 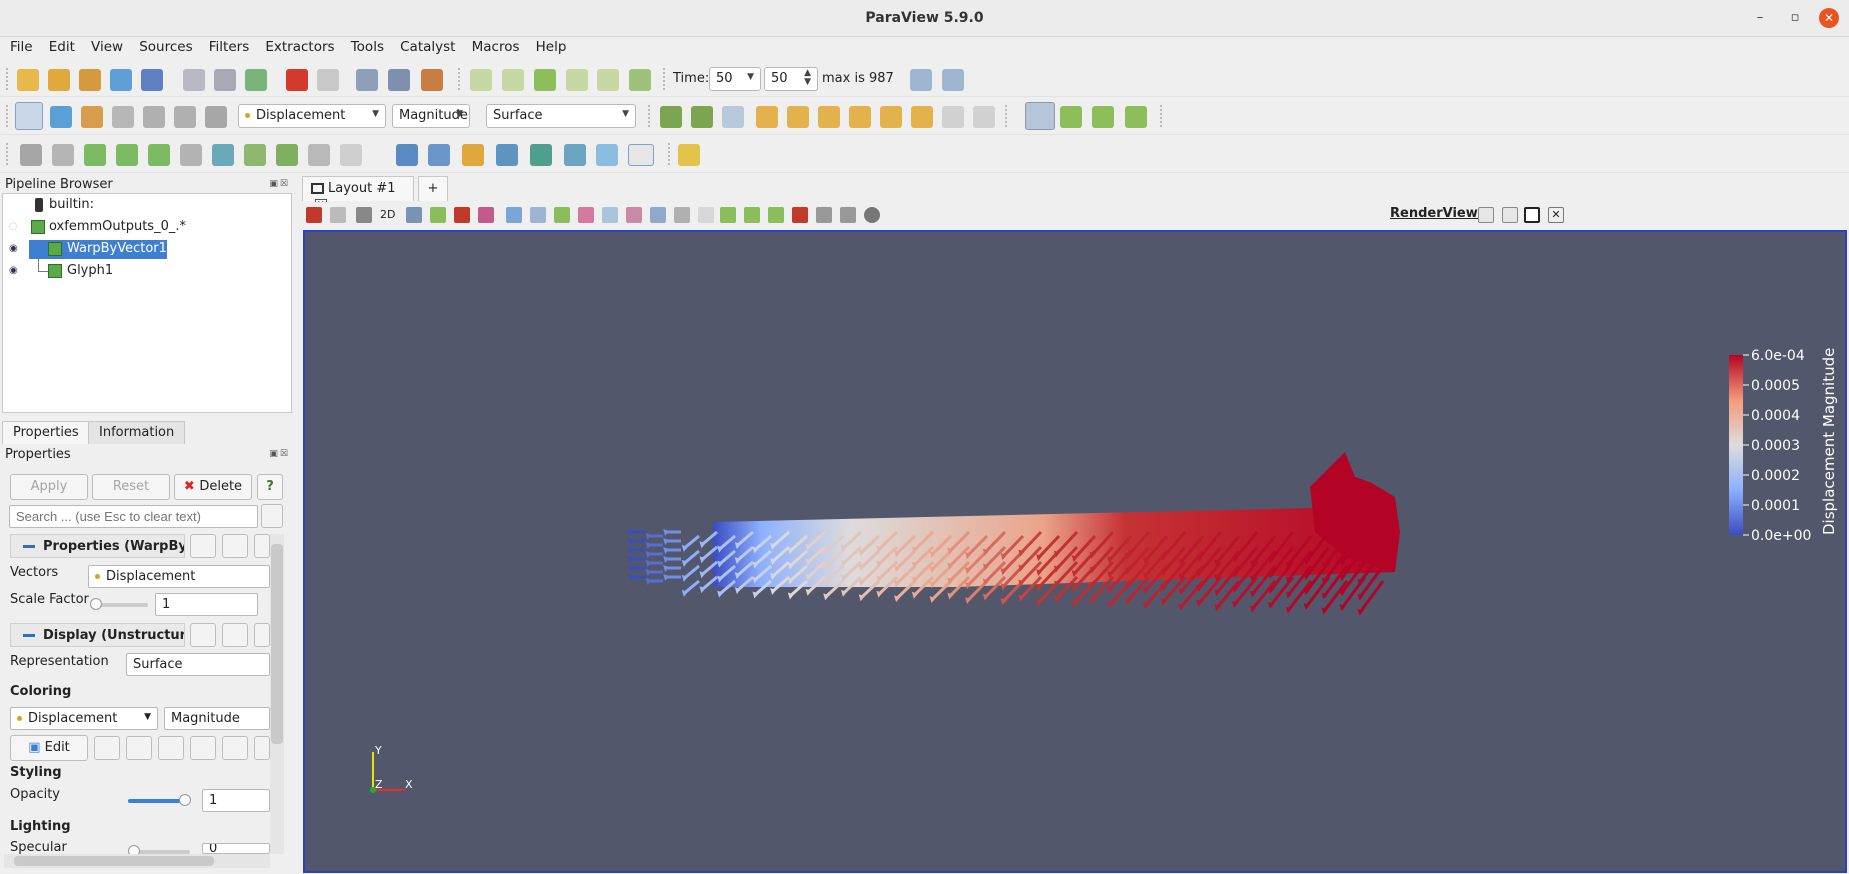 What do you see at coordinates (198, 664) in the screenshot?
I see `representation-combo: Surface` at bounding box center [198, 664].